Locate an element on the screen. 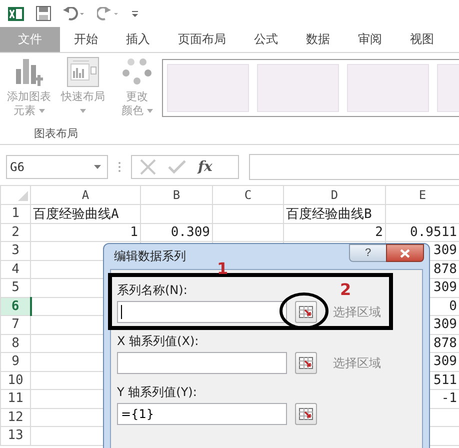  ribbon-tab: 视图 is located at coordinates (422, 39).